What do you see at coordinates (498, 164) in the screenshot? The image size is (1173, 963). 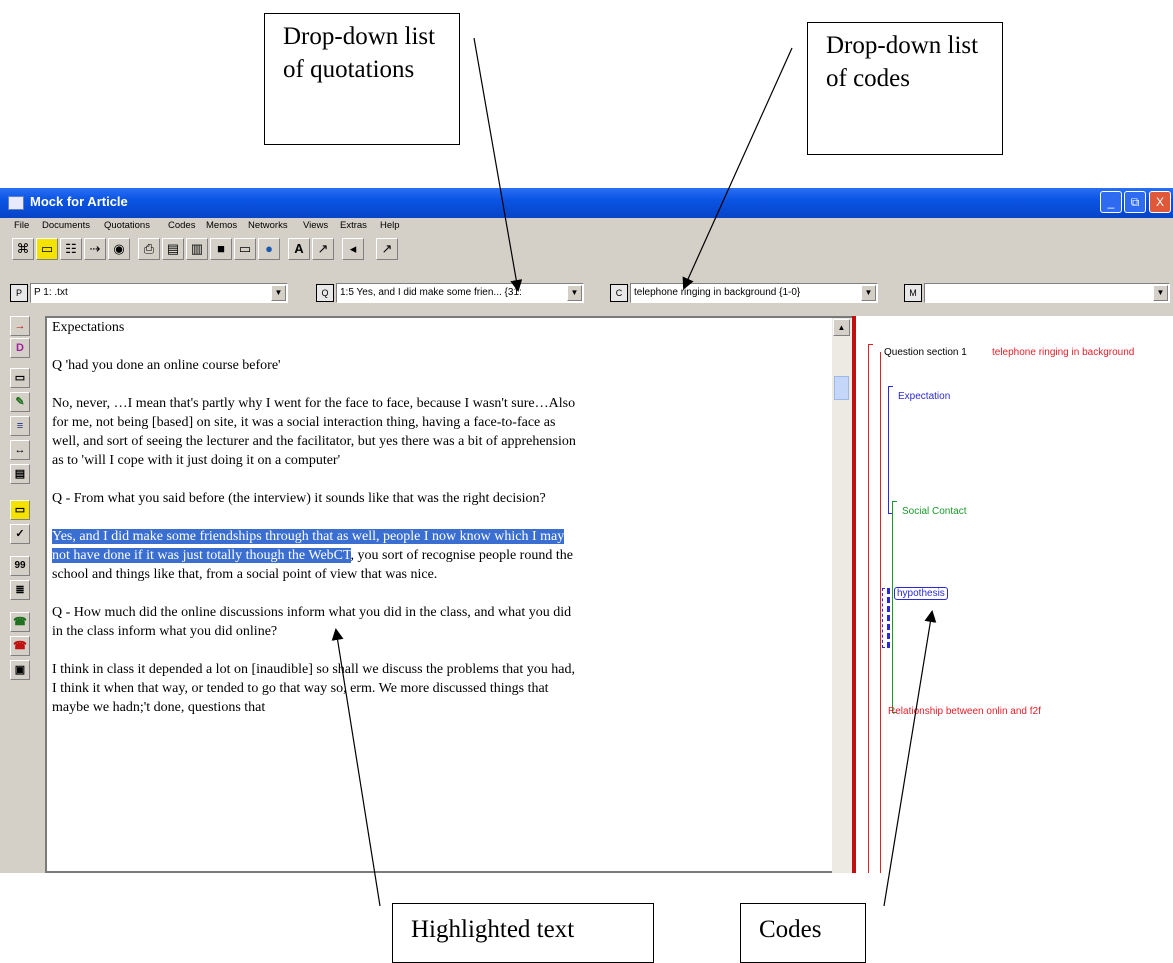 I see `arrow-quotations` at bounding box center [498, 164].